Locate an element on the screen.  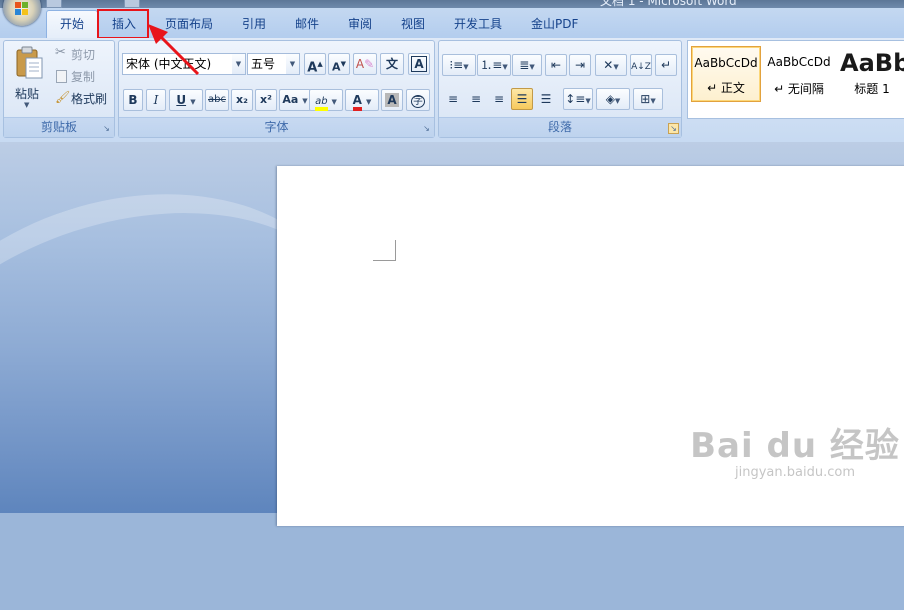
bullets-button: ⁝≡▼ is located at coordinates (459, 65).